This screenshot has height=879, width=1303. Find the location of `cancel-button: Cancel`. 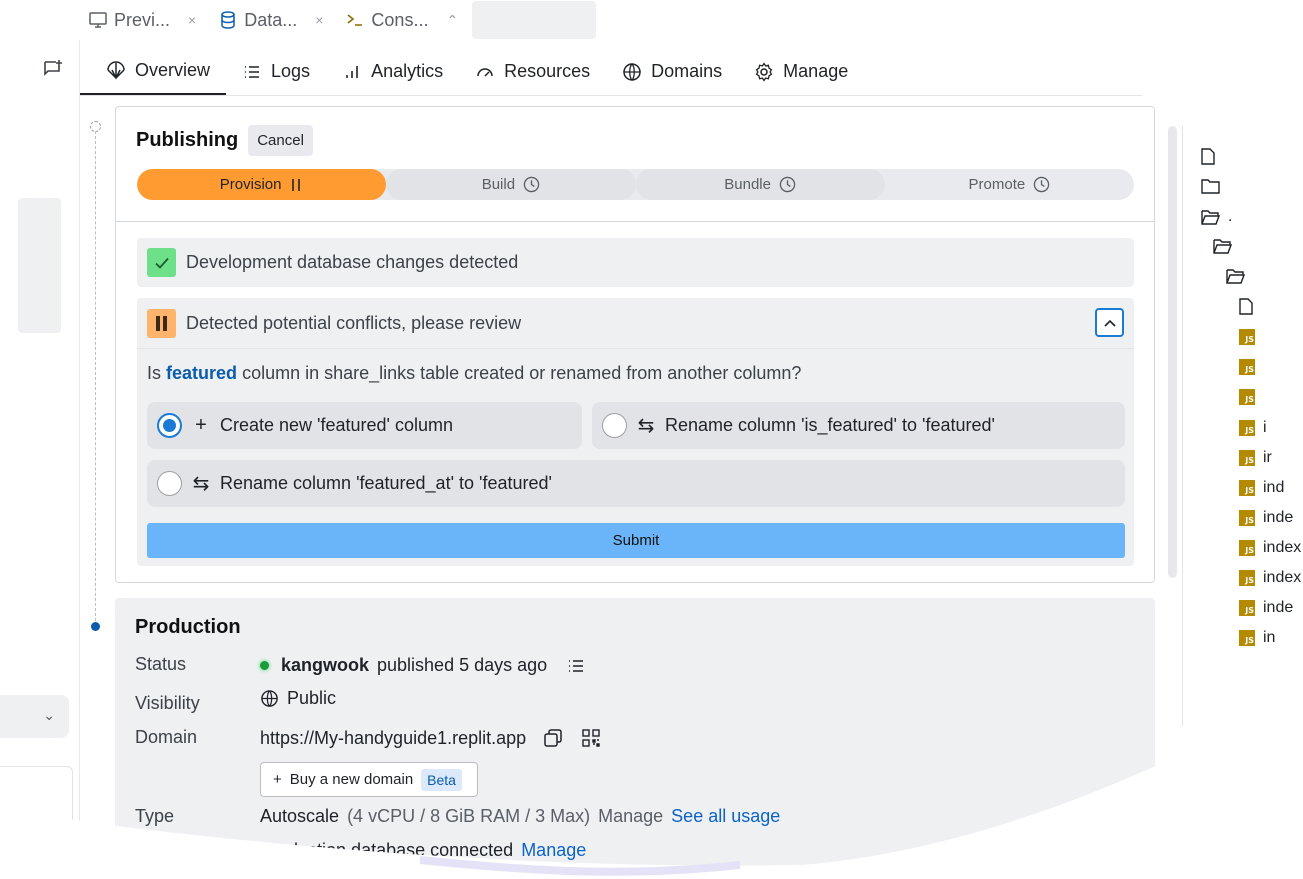

cancel-button: Cancel is located at coordinates (280, 140).